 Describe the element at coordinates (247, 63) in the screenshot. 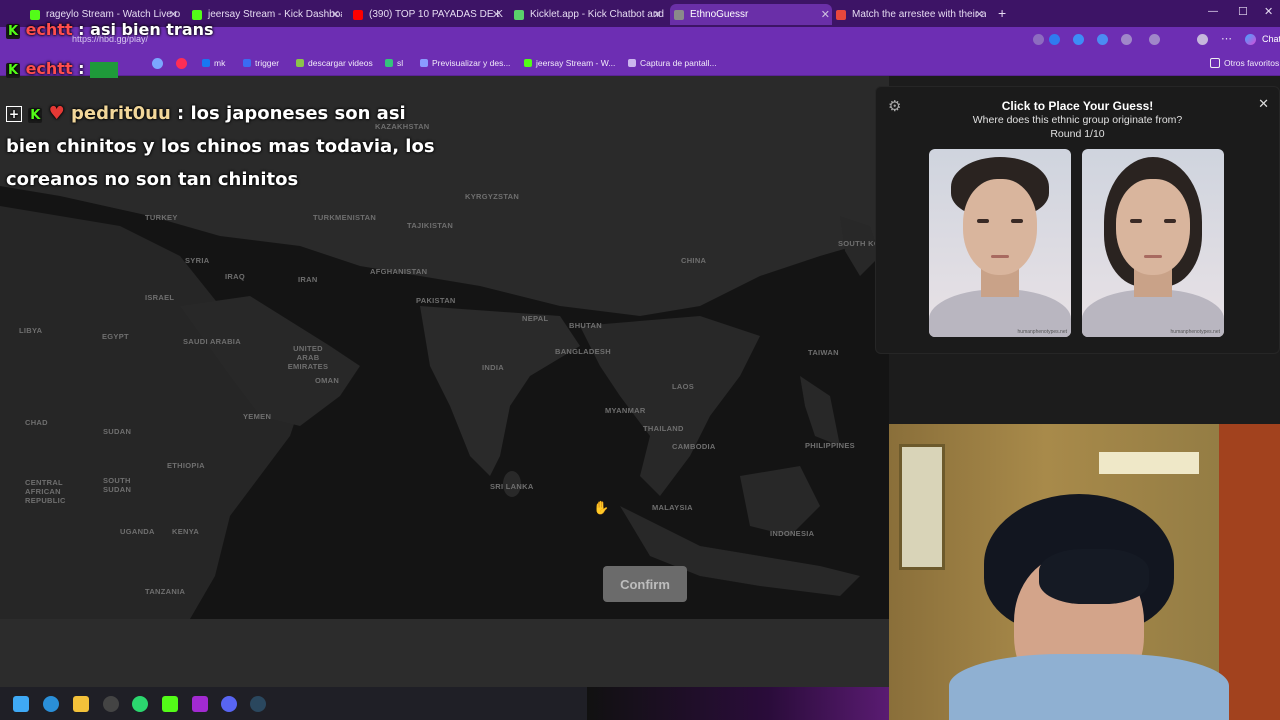

I see `trigger-icon` at that location.